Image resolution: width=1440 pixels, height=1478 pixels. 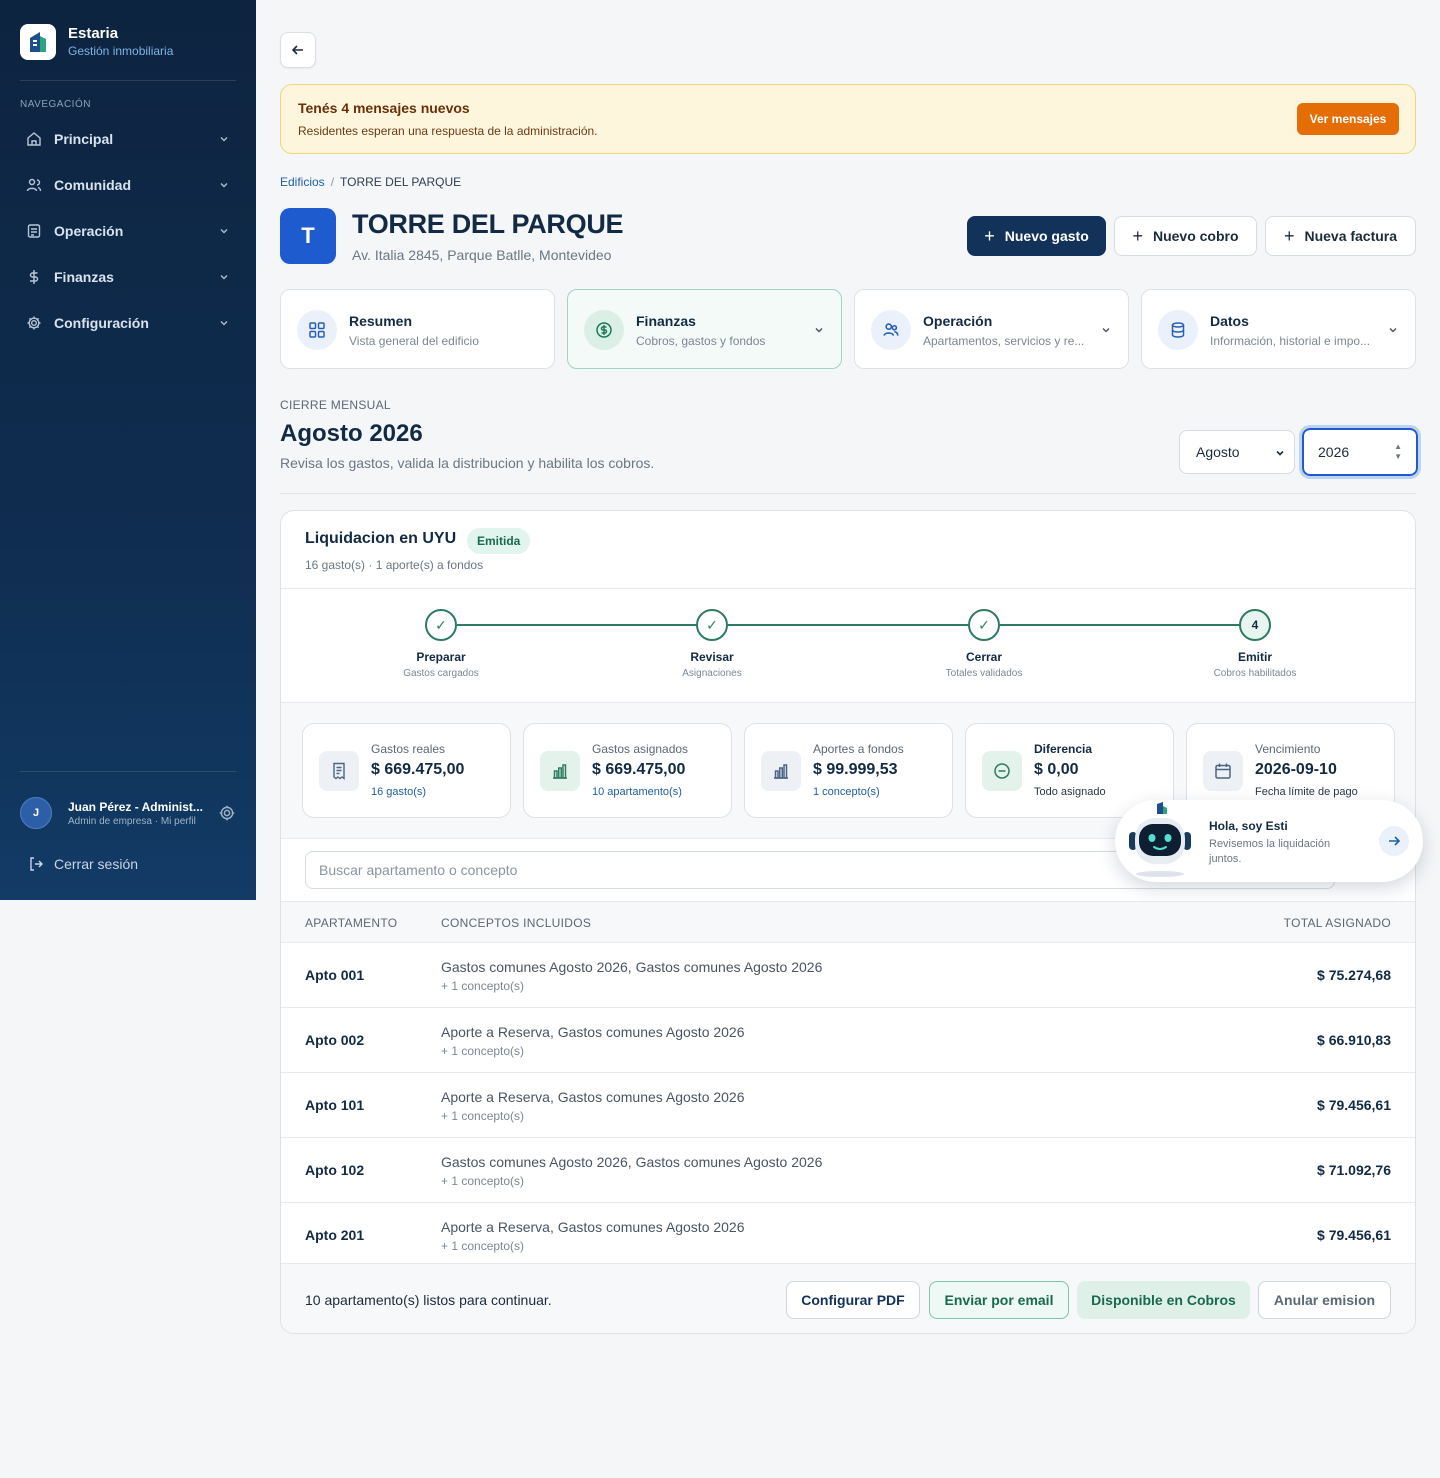 I want to click on brand-subtitle: Gestión inmobiliaria, so click(x=121, y=51).